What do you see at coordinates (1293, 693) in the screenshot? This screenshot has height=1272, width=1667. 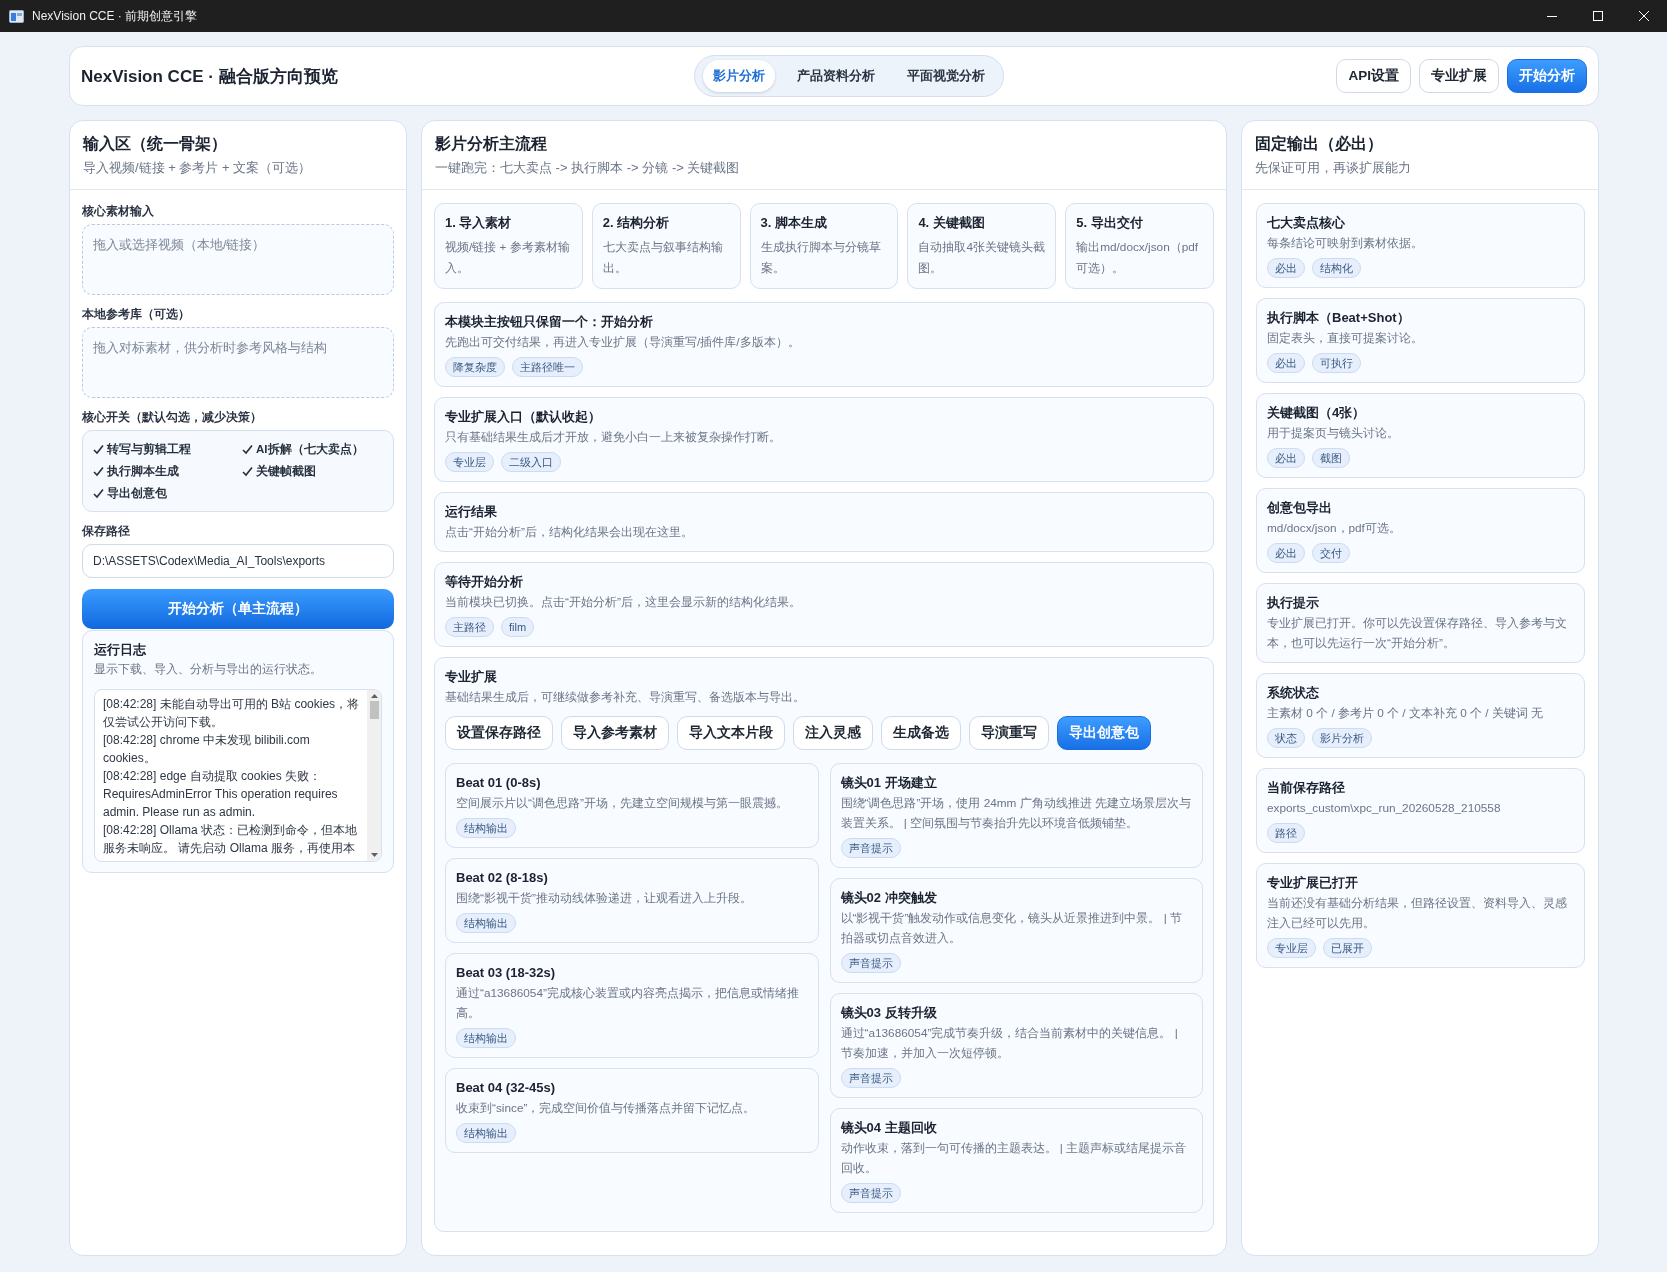 I see `card-title: 系统状态` at bounding box center [1293, 693].